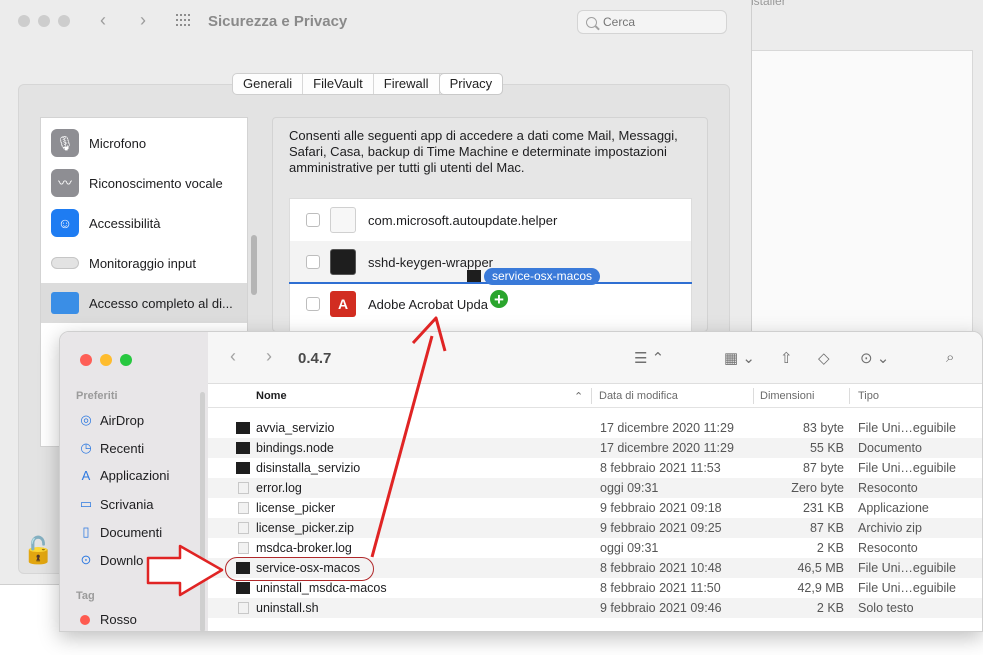 The height and width of the screenshot is (655, 983). What do you see at coordinates (296, 456) in the screenshot?
I see `annotation-overlay` at bounding box center [296, 456].